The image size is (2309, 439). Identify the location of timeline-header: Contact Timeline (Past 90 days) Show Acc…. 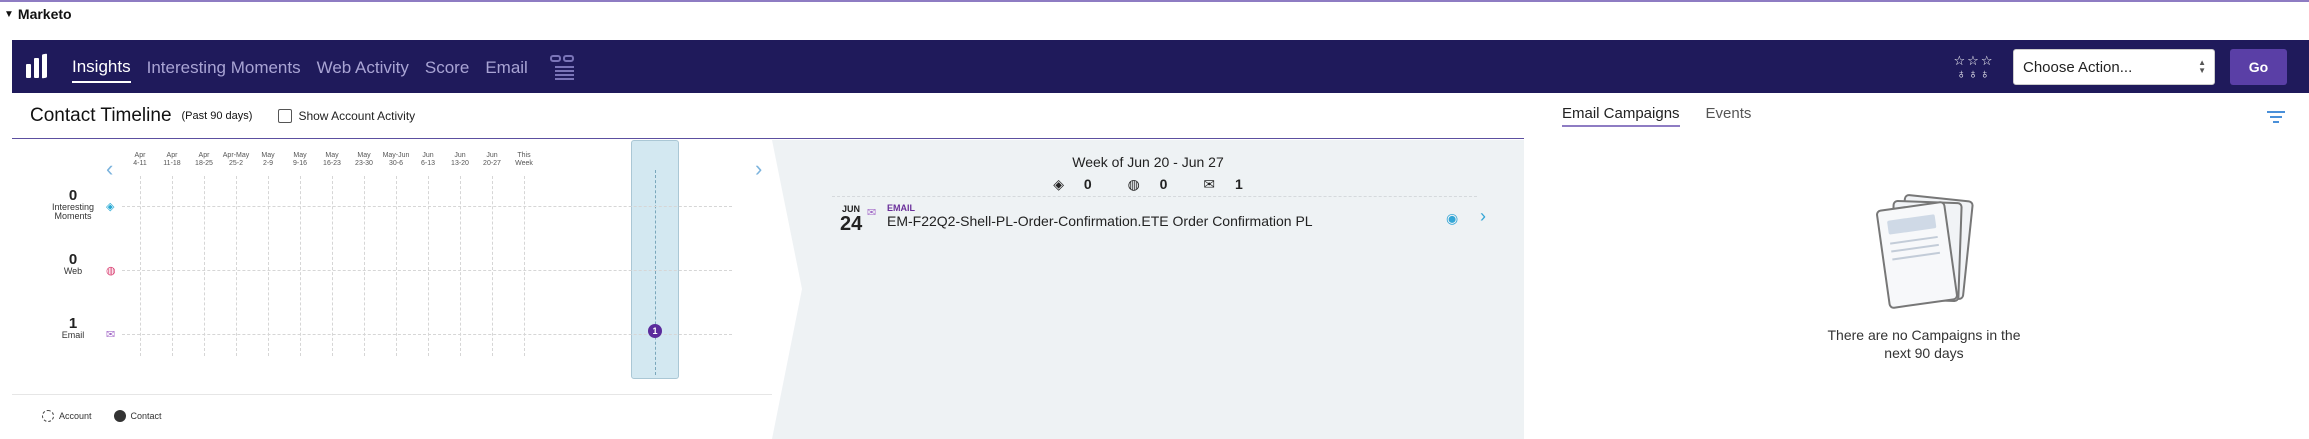
(768, 116).